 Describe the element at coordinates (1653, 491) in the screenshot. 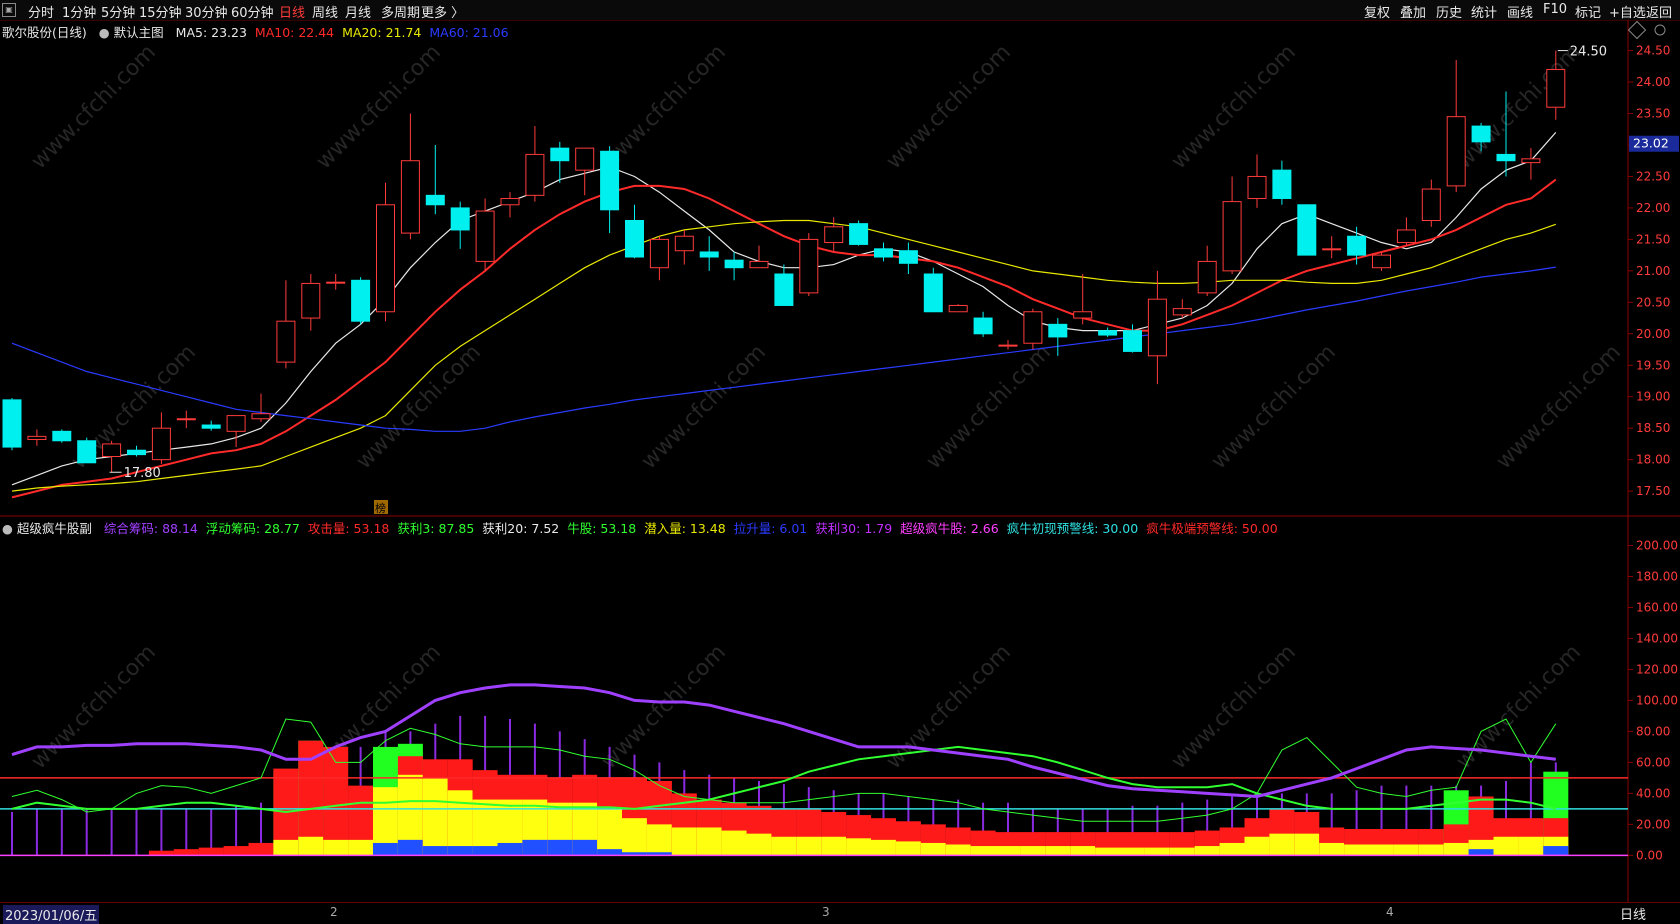

I see `price-tick-label: 17.50` at that location.